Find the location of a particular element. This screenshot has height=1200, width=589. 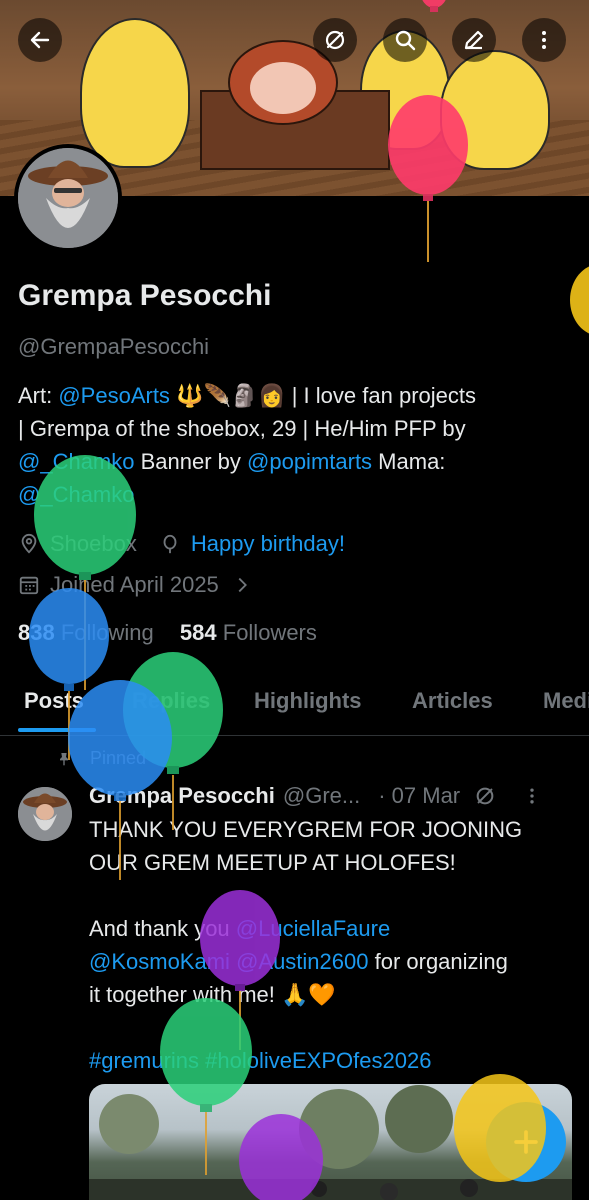

post-header: Grempa Pesocchi @Gre... · 07 Mar is located at coordinates (315, 796).